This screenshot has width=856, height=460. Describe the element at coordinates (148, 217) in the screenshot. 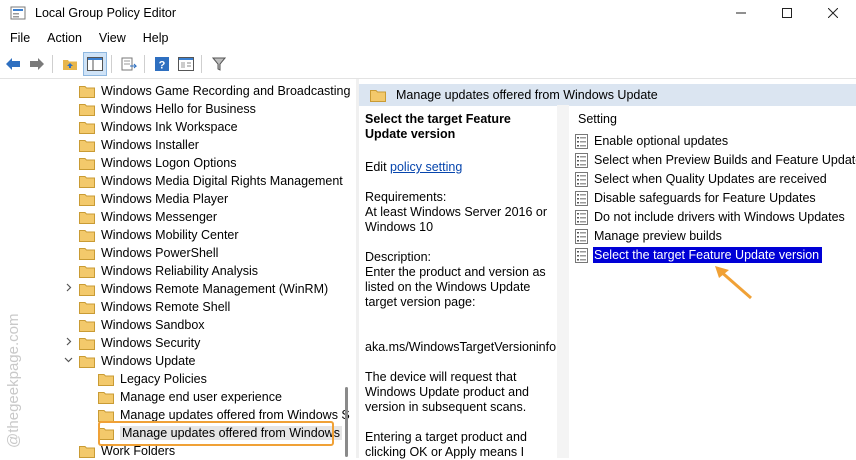

I see `tree-item: Windows Messenger` at that location.